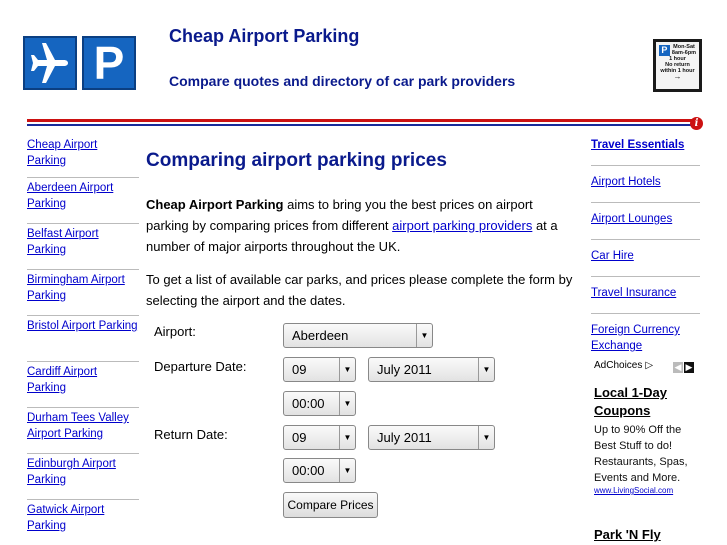 The image size is (727, 545). Describe the element at coordinates (360, 125) in the screenshot. I see `header-divider-blue` at that location.